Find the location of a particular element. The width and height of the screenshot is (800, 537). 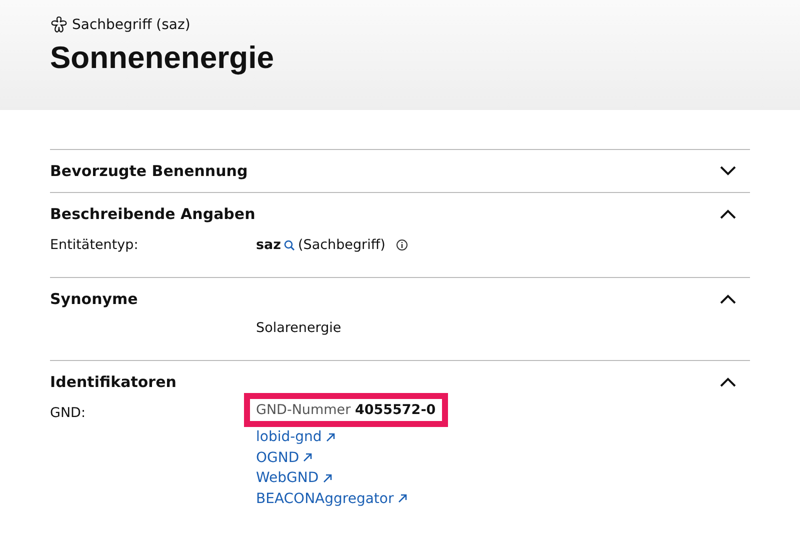

external-link: OGND is located at coordinates (284, 458).